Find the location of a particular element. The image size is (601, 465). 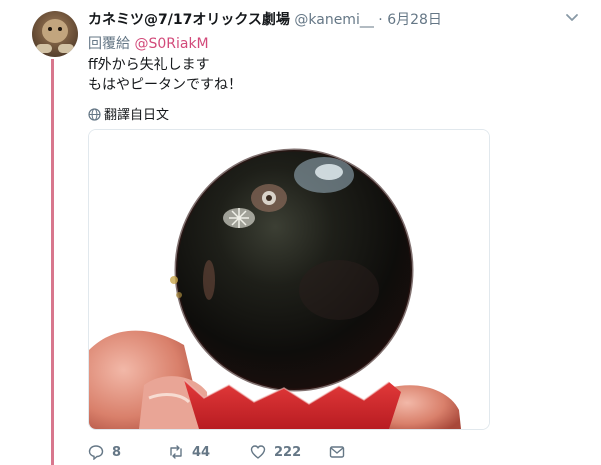

tweet-header: カネミツ@7/17オリックス劇場 @kanemi__ · 6月28日 is located at coordinates (334, 19).